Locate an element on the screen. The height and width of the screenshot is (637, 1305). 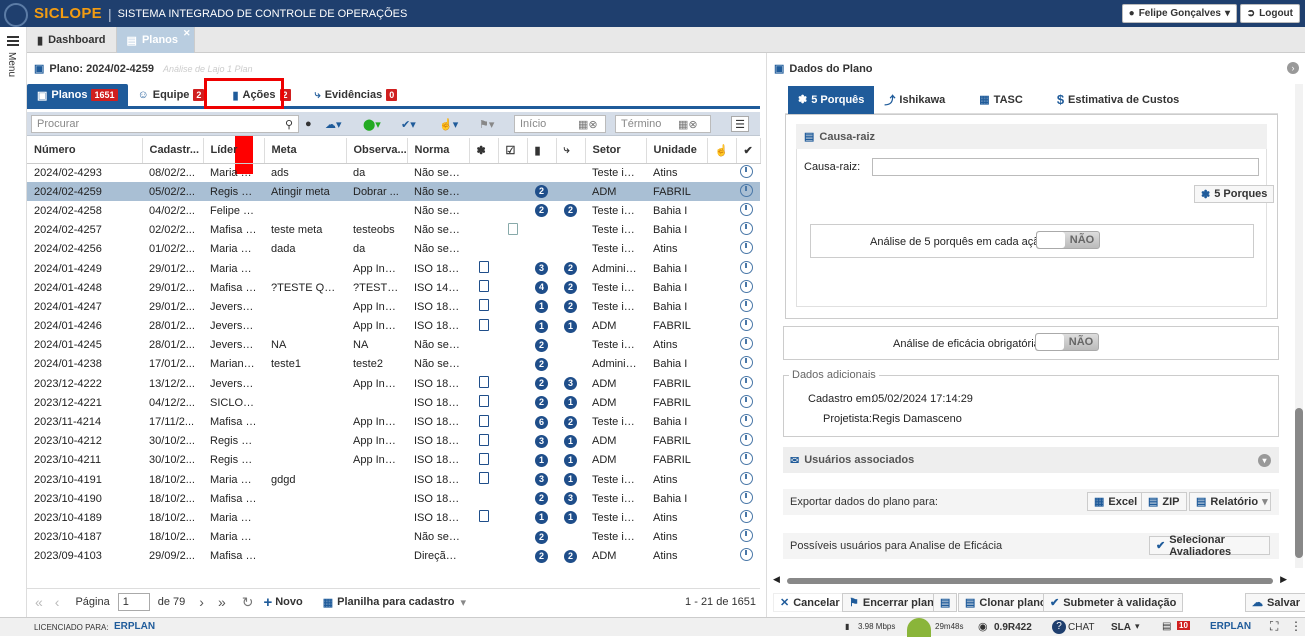
copy-button: ▤ is located at coordinates (945, 602).